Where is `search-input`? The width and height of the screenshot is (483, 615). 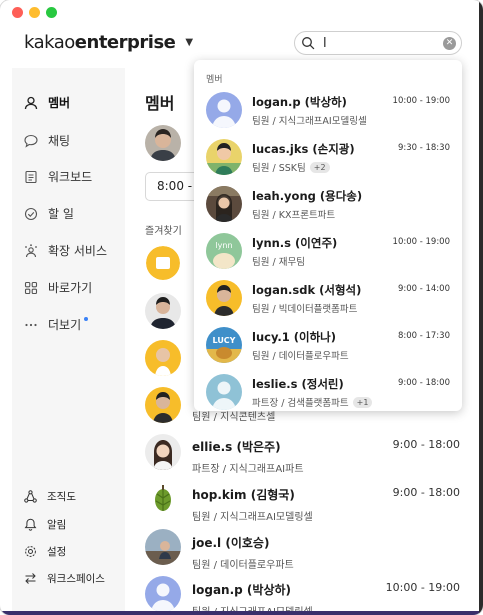 search-input is located at coordinates (378, 43).